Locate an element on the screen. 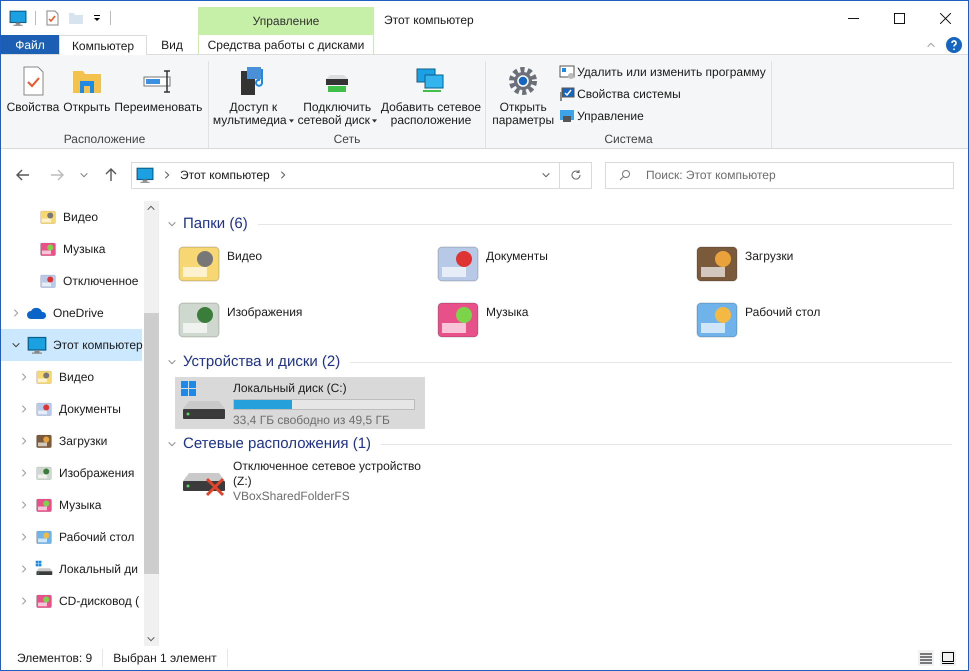  ribbon-button: Свойства is located at coordinates (33, 95).